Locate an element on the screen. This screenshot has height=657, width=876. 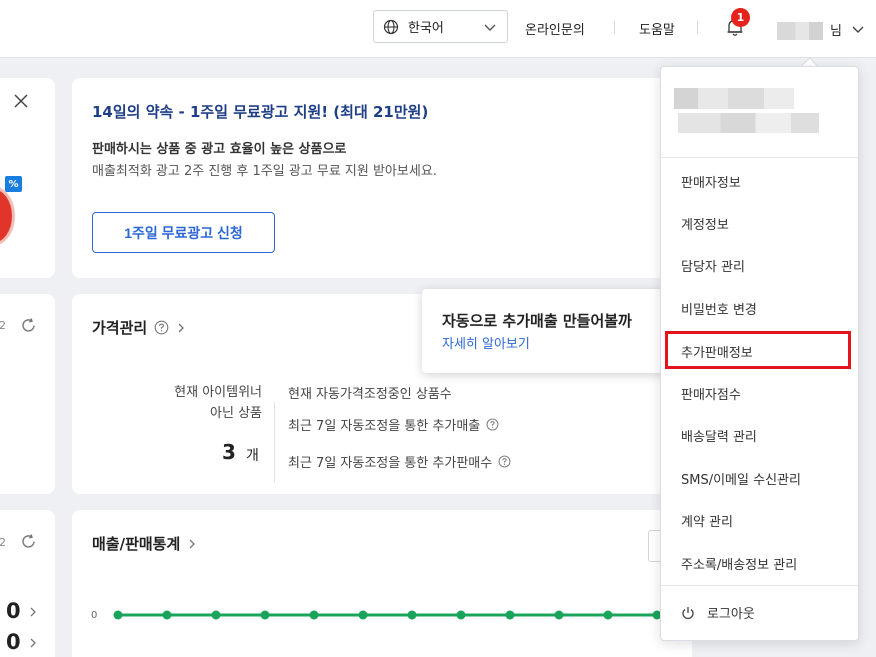
label-line: 아닌 상품 is located at coordinates (236, 413).